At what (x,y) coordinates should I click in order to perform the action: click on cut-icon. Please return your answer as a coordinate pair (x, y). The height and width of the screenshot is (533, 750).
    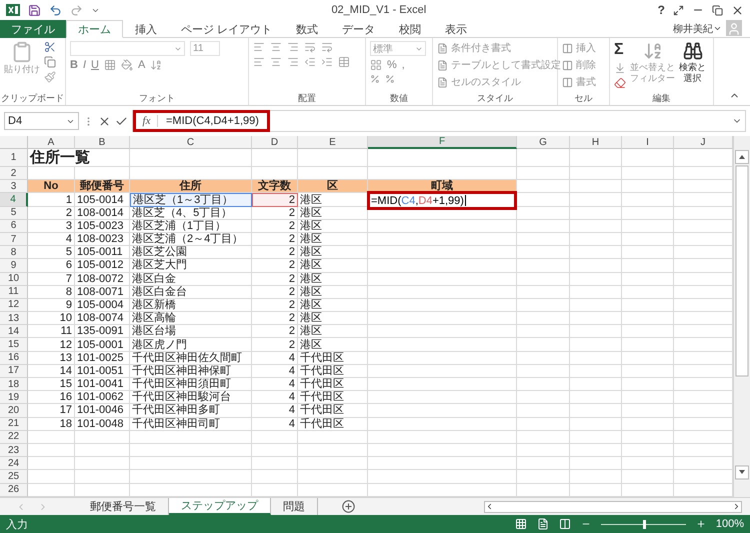
    Looking at the image, I should click on (50, 47).